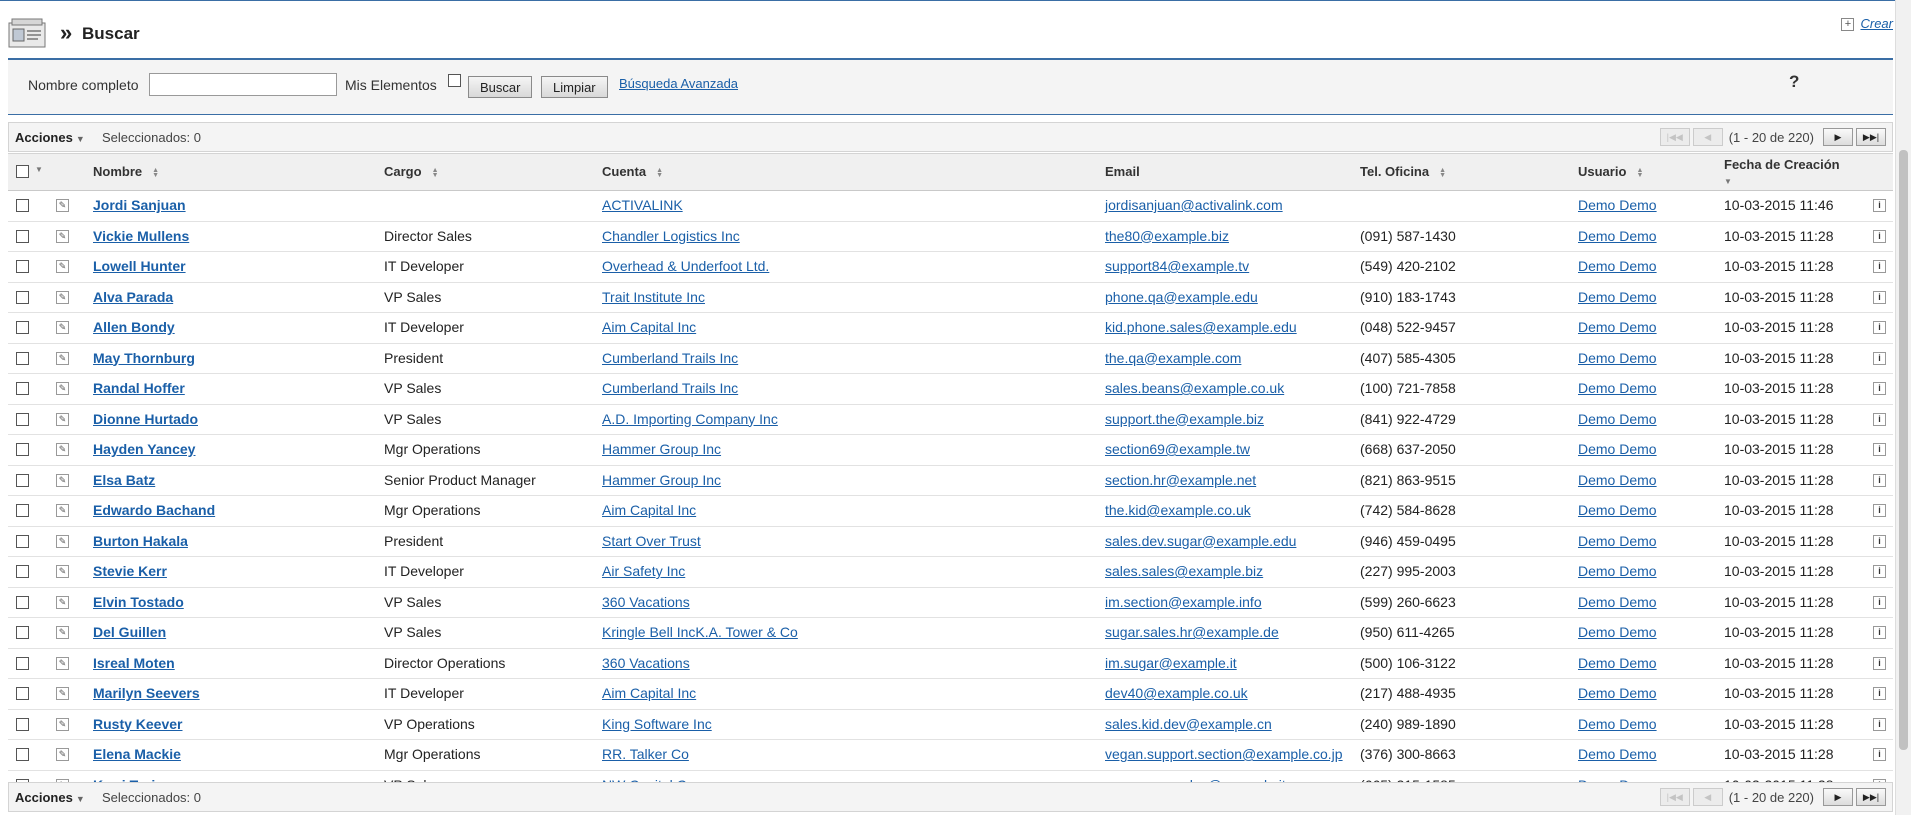 The height and width of the screenshot is (815, 1911). Describe the element at coordinates (145, 419) in the screenshot. I see `contact-name-link: Dionne Hurtado` at that location.